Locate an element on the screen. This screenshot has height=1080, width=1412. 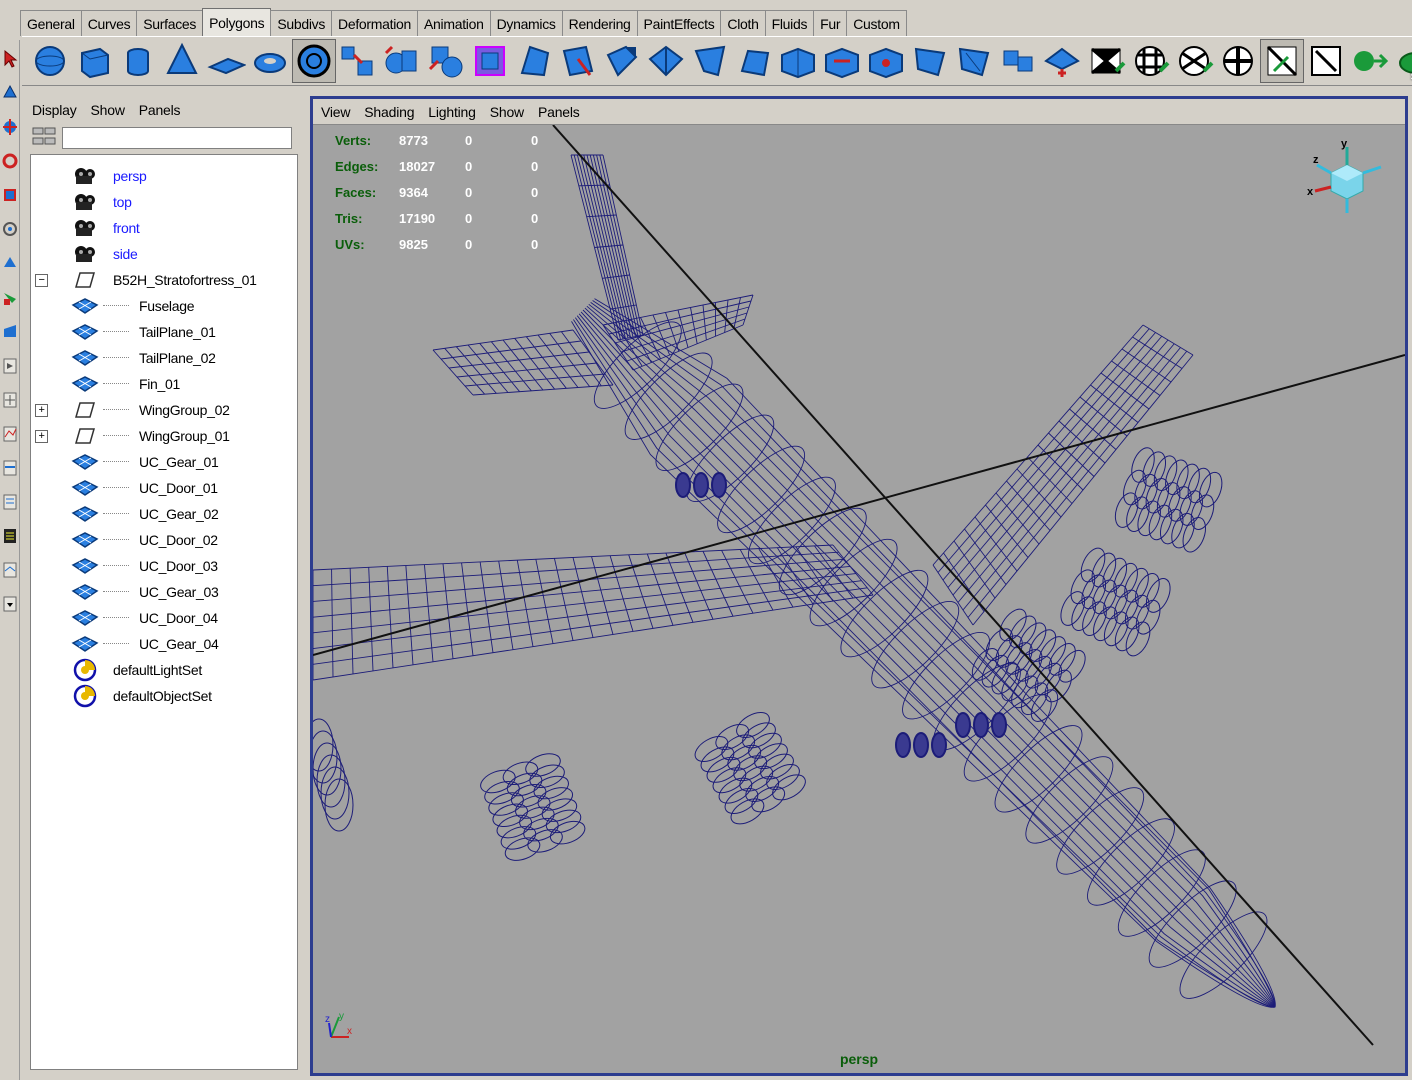
poly-pipe-icon is located at coordinates (314, 61).